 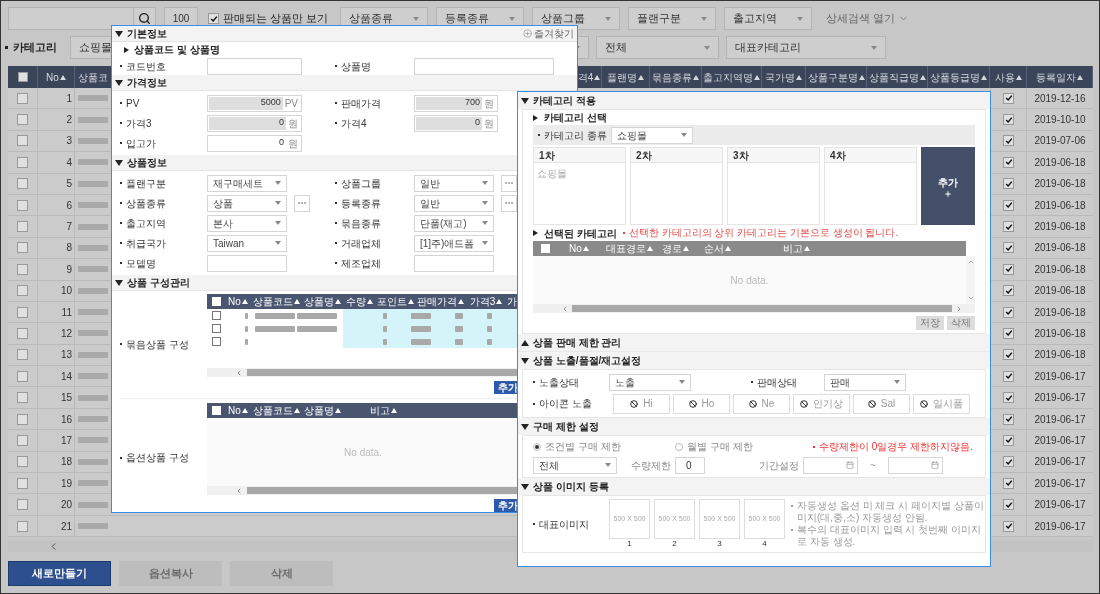 What do you see at coordinates (1060, 98) in the screenshot?
I see `table-cell-text: 2019-12-16` at bounding box center [1060, 98].